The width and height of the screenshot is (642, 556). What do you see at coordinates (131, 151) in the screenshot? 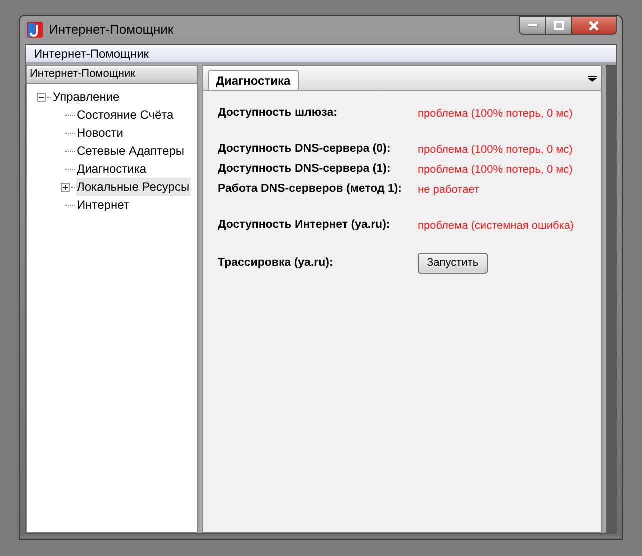
I see `tree-item: Сетевые Адаптеры` at bounding box center [131, 151].